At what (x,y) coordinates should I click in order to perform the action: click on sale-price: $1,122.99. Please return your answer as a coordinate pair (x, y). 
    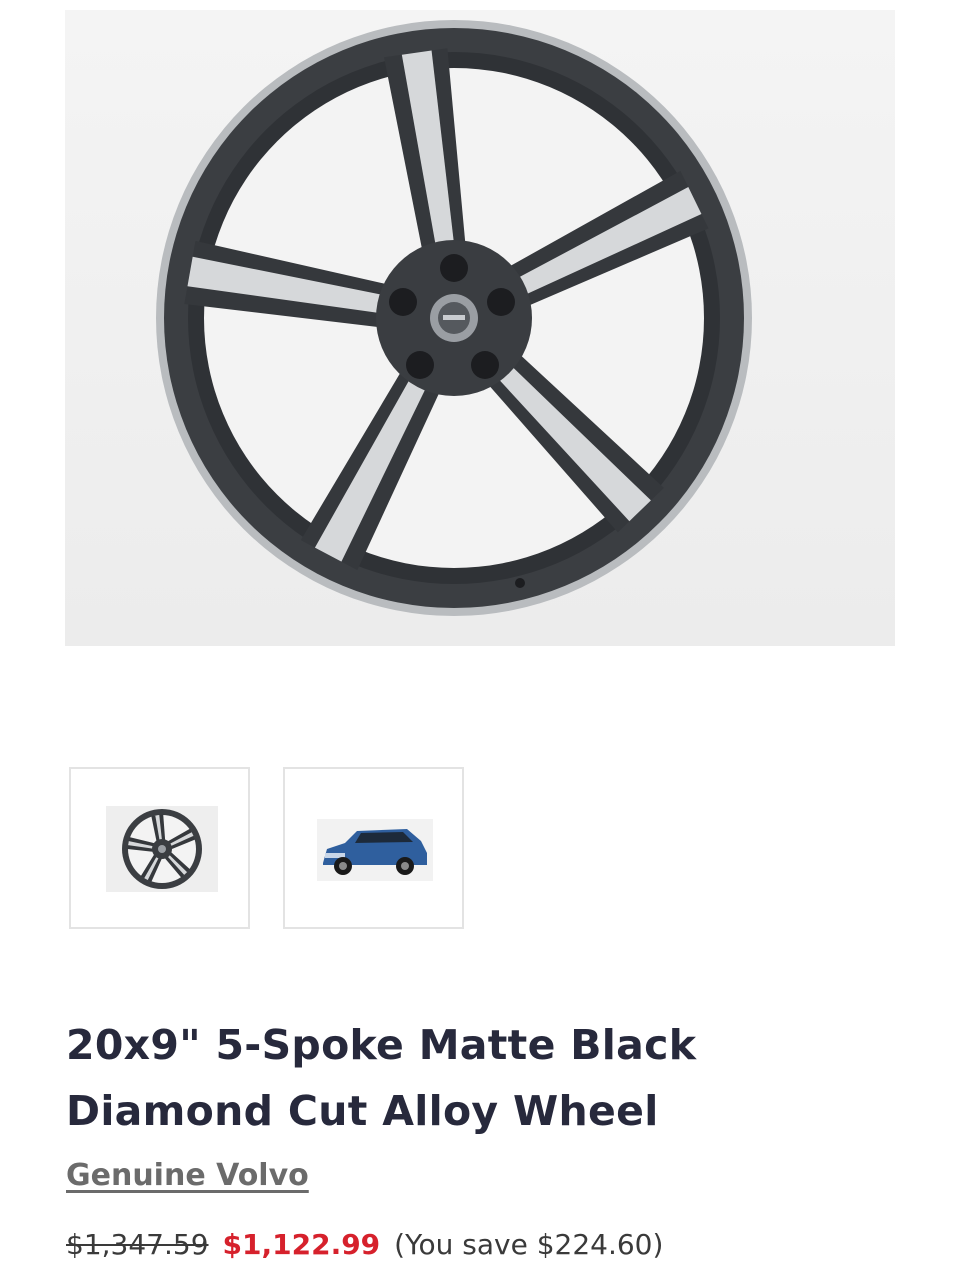
    Looking at the image, I should click on (301, 1244).